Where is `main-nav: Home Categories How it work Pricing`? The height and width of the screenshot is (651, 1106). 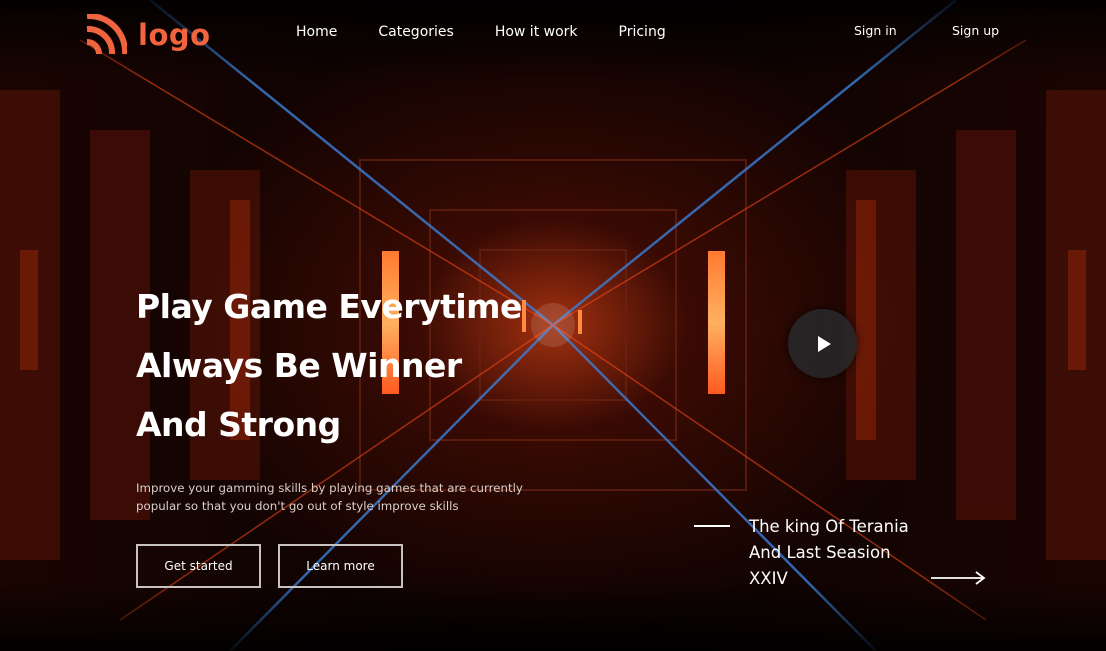
main-nav: Home Categories How it work Pricing is located at coordinates (501, 32).